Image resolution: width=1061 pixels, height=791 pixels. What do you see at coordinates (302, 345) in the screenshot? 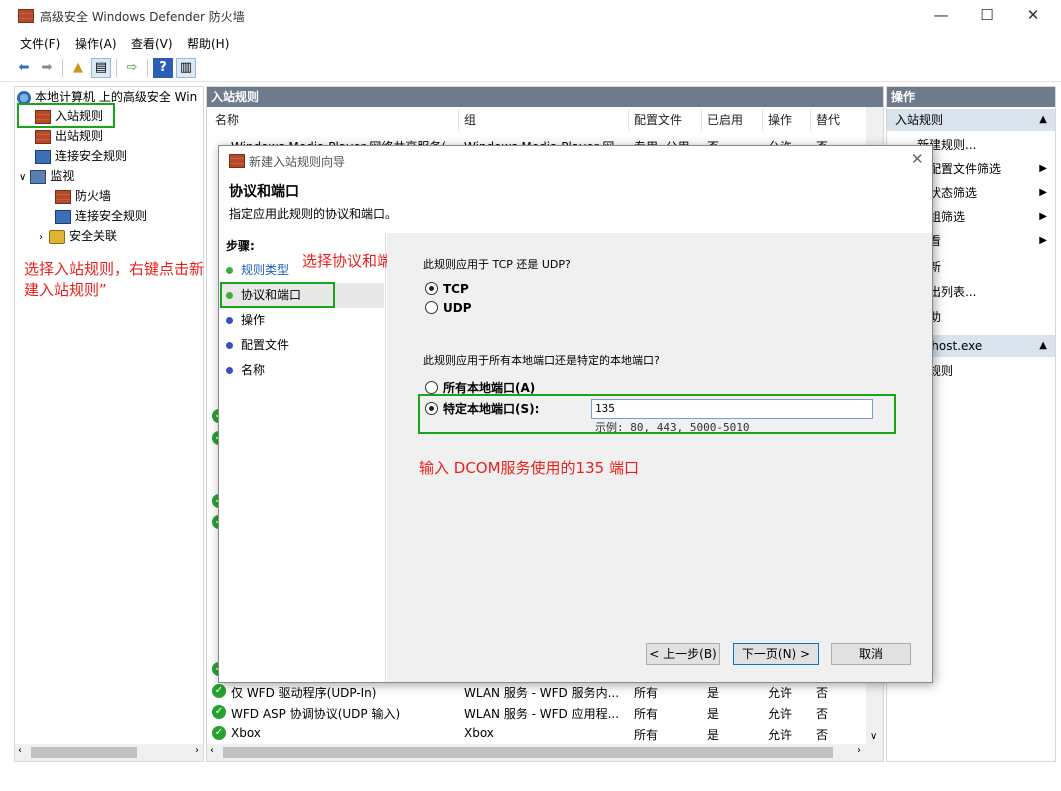
I see `step-profile: 配置文件` at bounding box center [302, 345].